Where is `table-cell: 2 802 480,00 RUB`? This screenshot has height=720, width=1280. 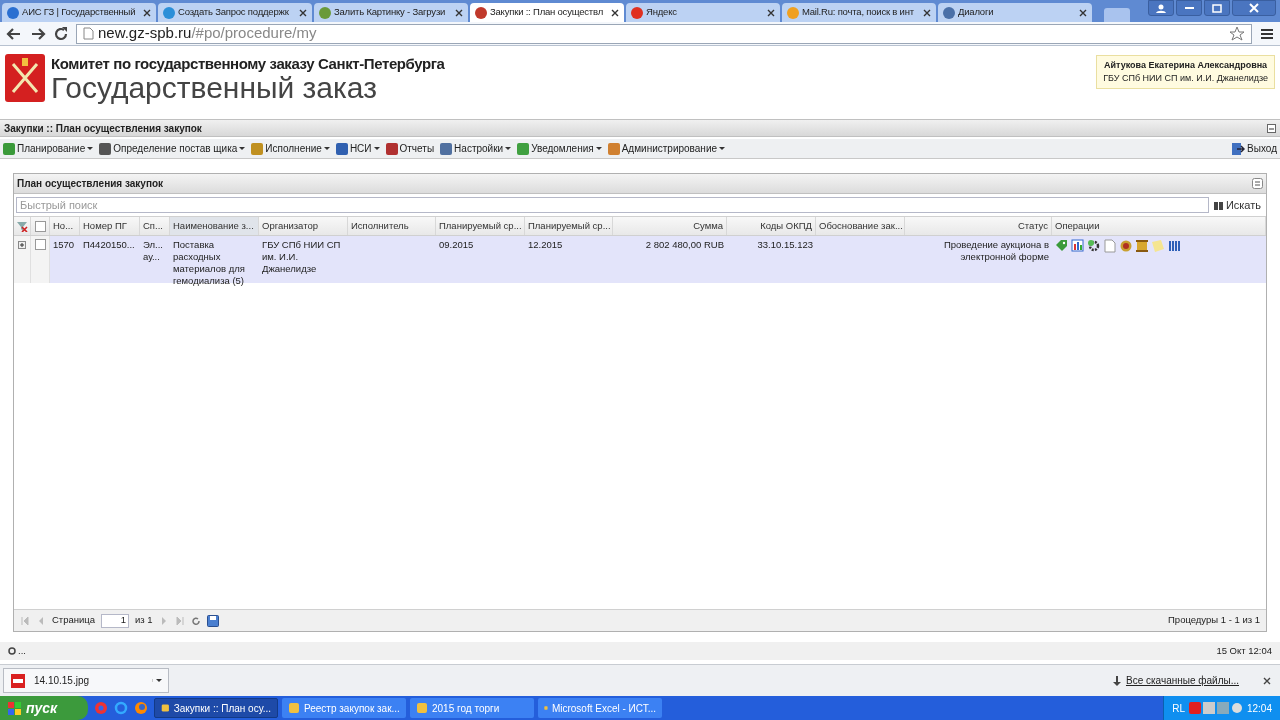 table-cell: 2 802 480,00 RUB is located at coordinates (684, 244).